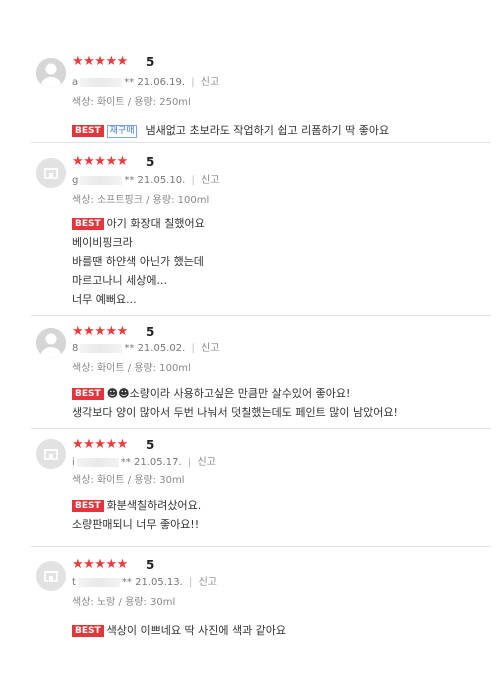 This screenshot has height=699, width=500. I want to click on review-date: 21.06.19., so click(161, 82).